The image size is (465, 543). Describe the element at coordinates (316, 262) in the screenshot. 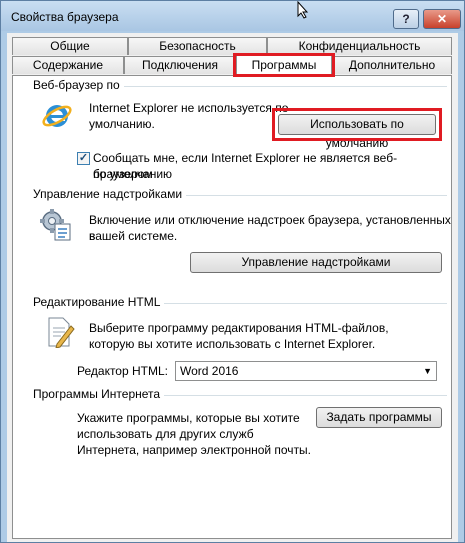

I see `manage-addons-button: Управление надстройками` at that location.